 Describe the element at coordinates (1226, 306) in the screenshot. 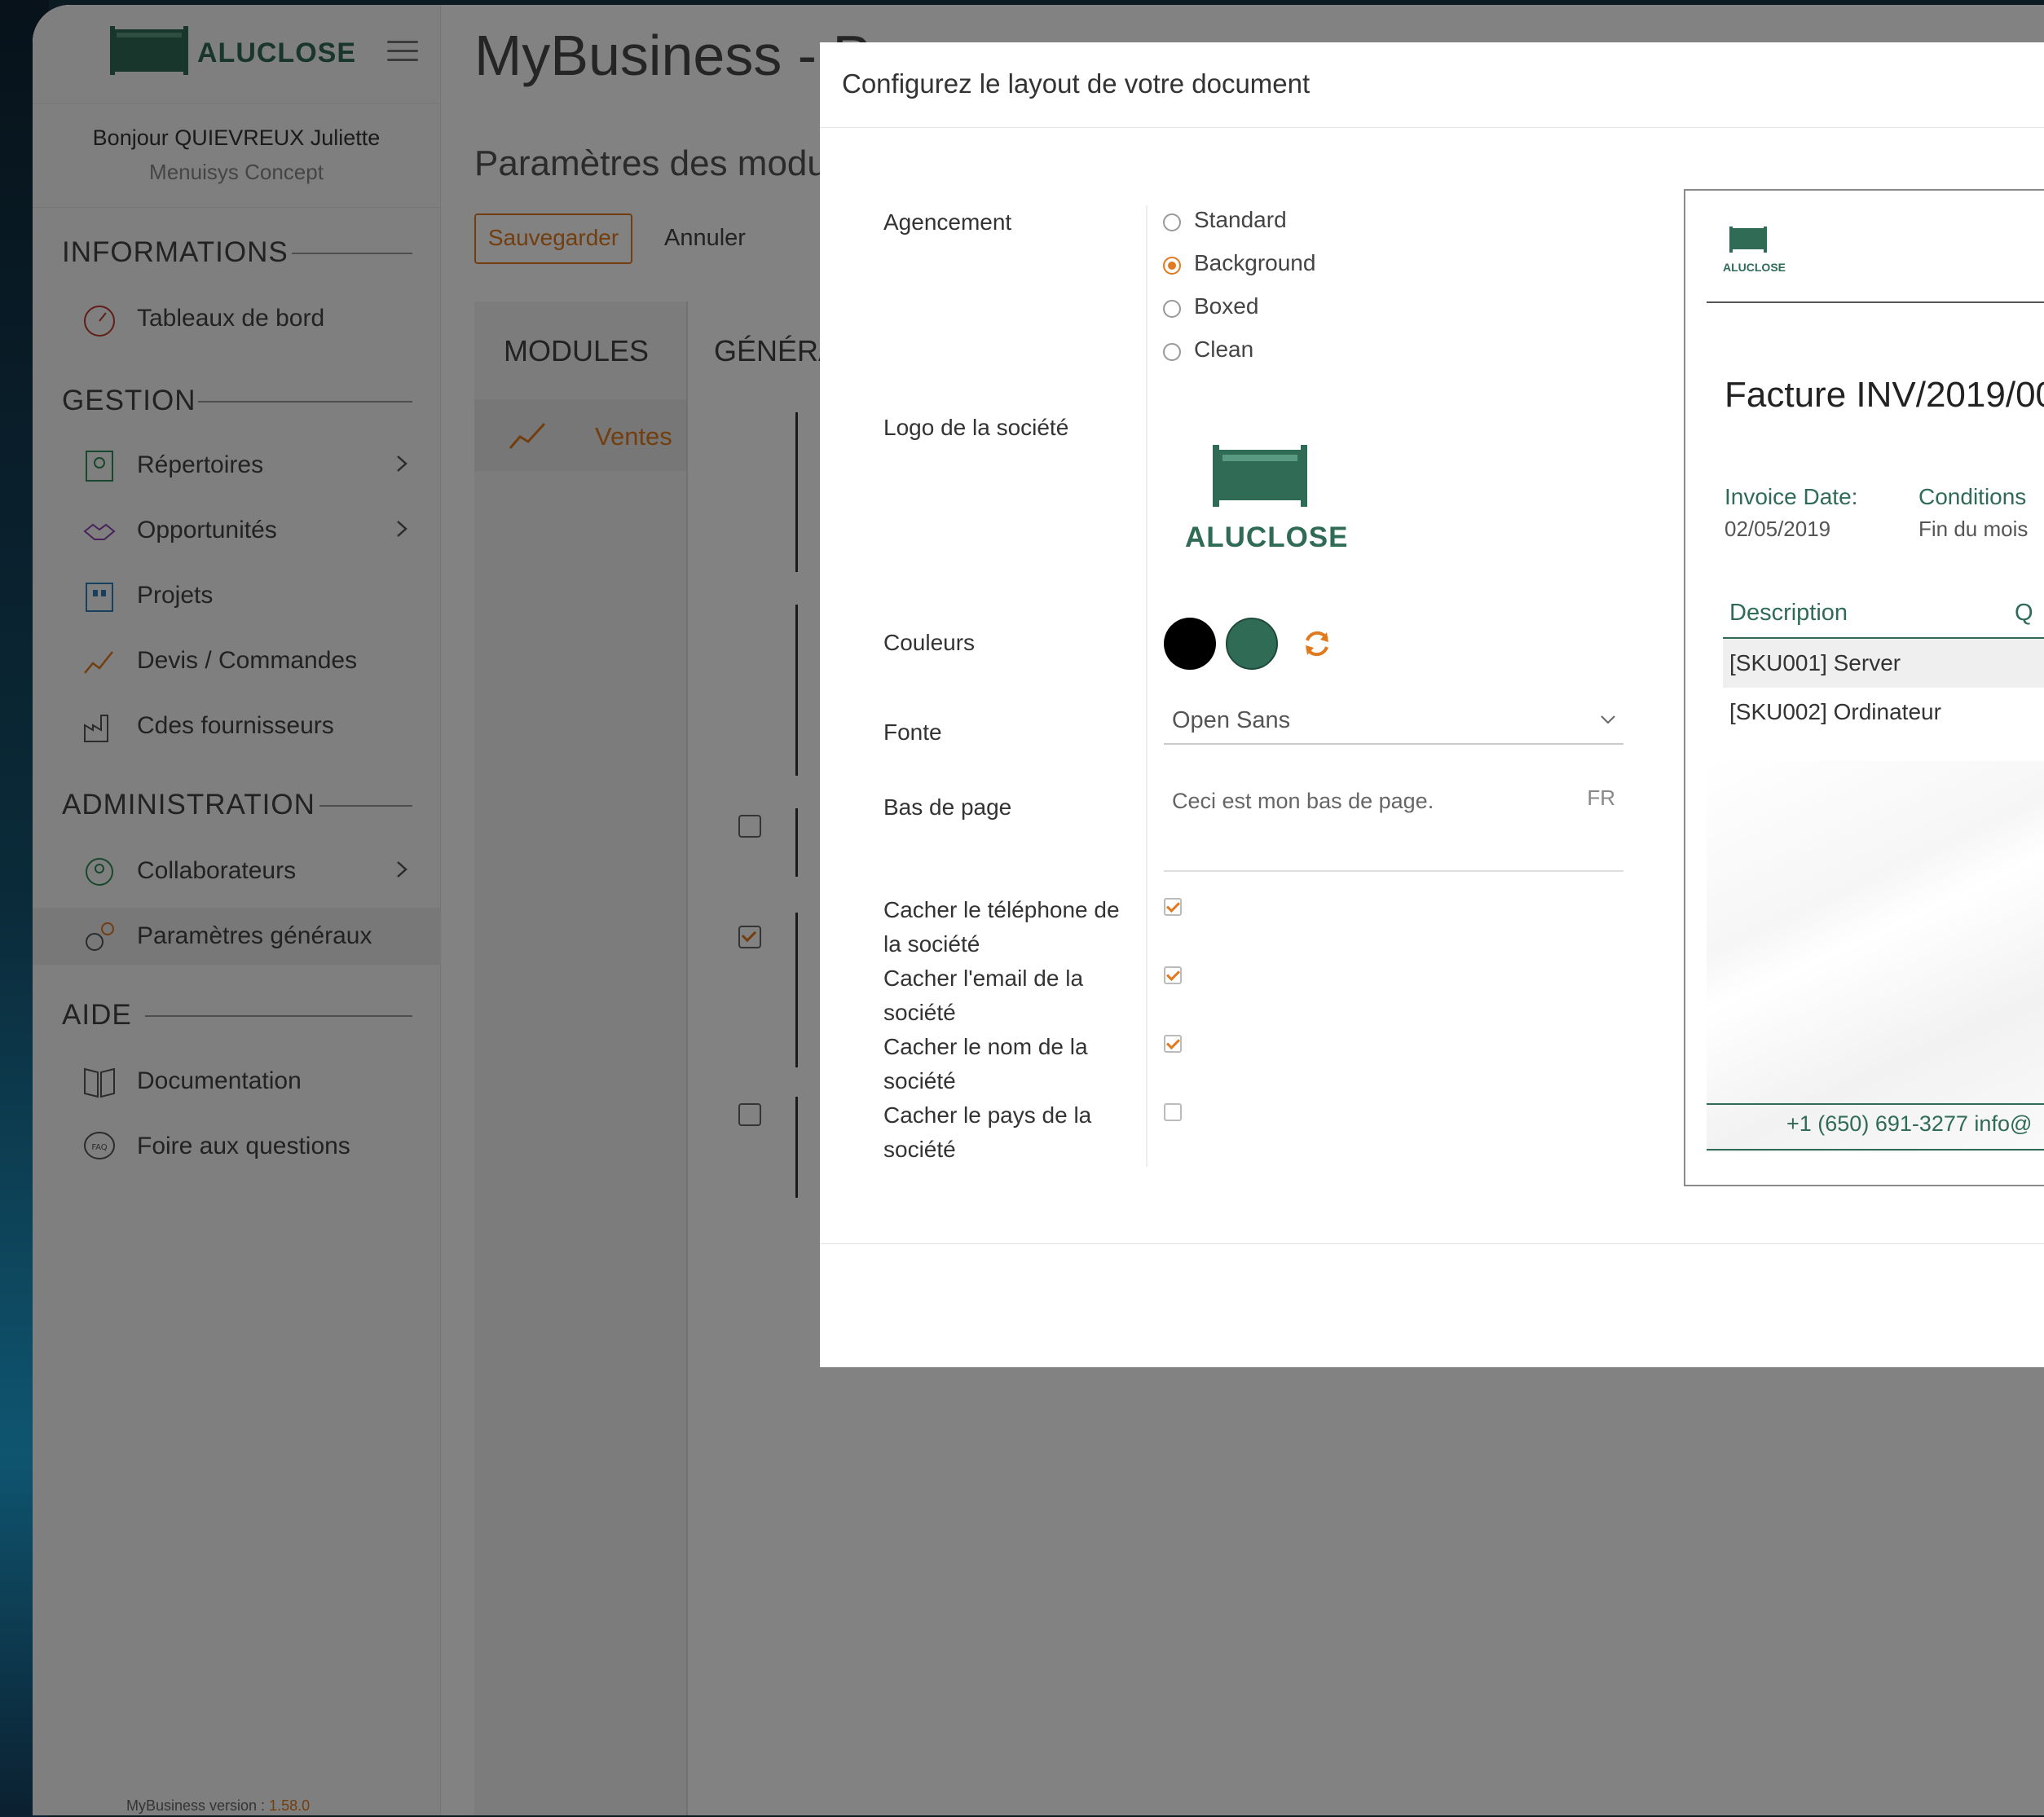

I see `radio-label: Boxed` at that location.